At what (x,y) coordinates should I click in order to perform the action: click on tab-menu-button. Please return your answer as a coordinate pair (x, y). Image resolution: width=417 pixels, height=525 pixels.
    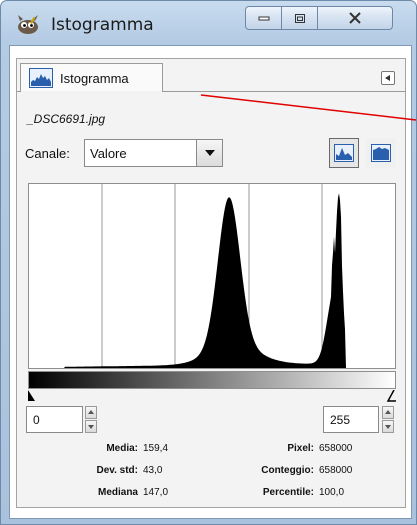
    Looking at the image, I should click on (388, 78).